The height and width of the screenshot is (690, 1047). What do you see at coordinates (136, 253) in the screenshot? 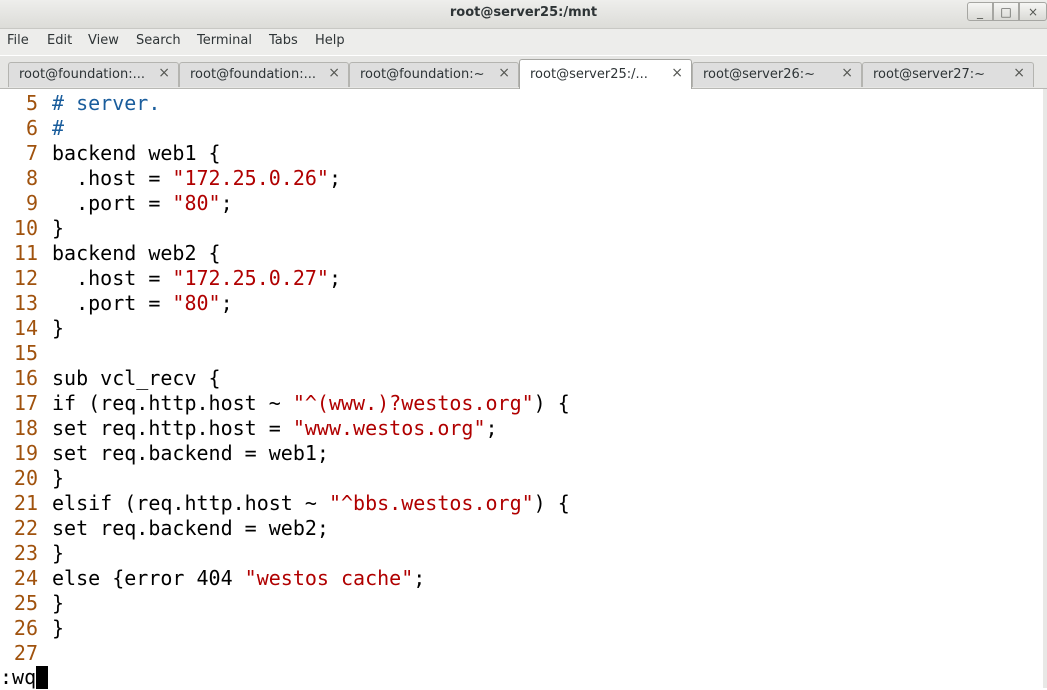
I see `code-token: backend web2 {` at bounding box center [136, 253].